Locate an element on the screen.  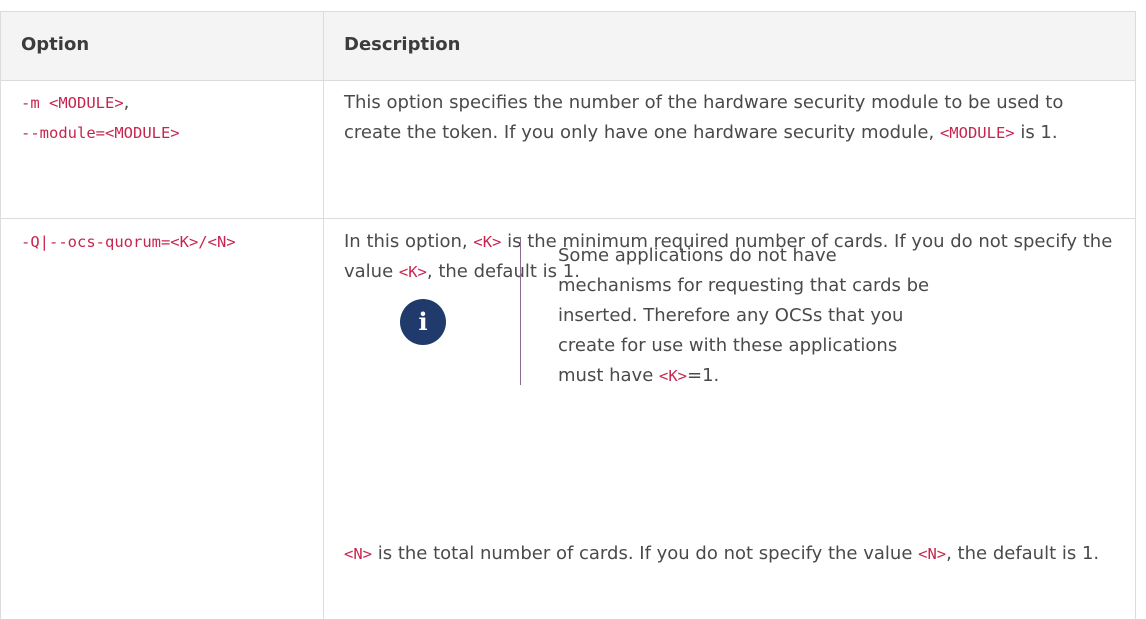
note-body: =1. is located at coordinates (703, 375).